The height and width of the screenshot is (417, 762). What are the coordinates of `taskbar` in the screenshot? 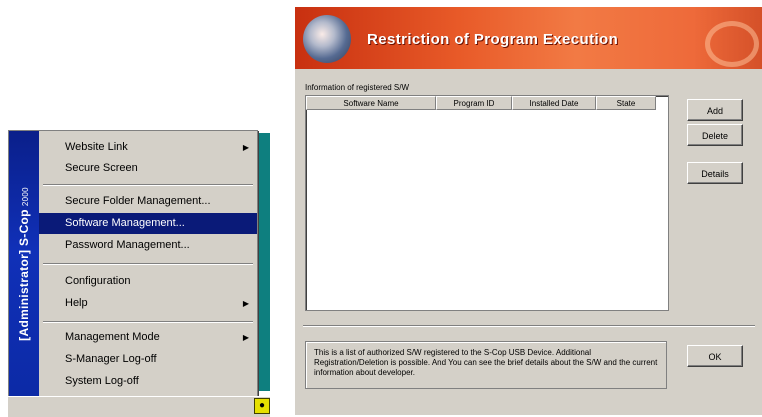 It's located at (139, 406).